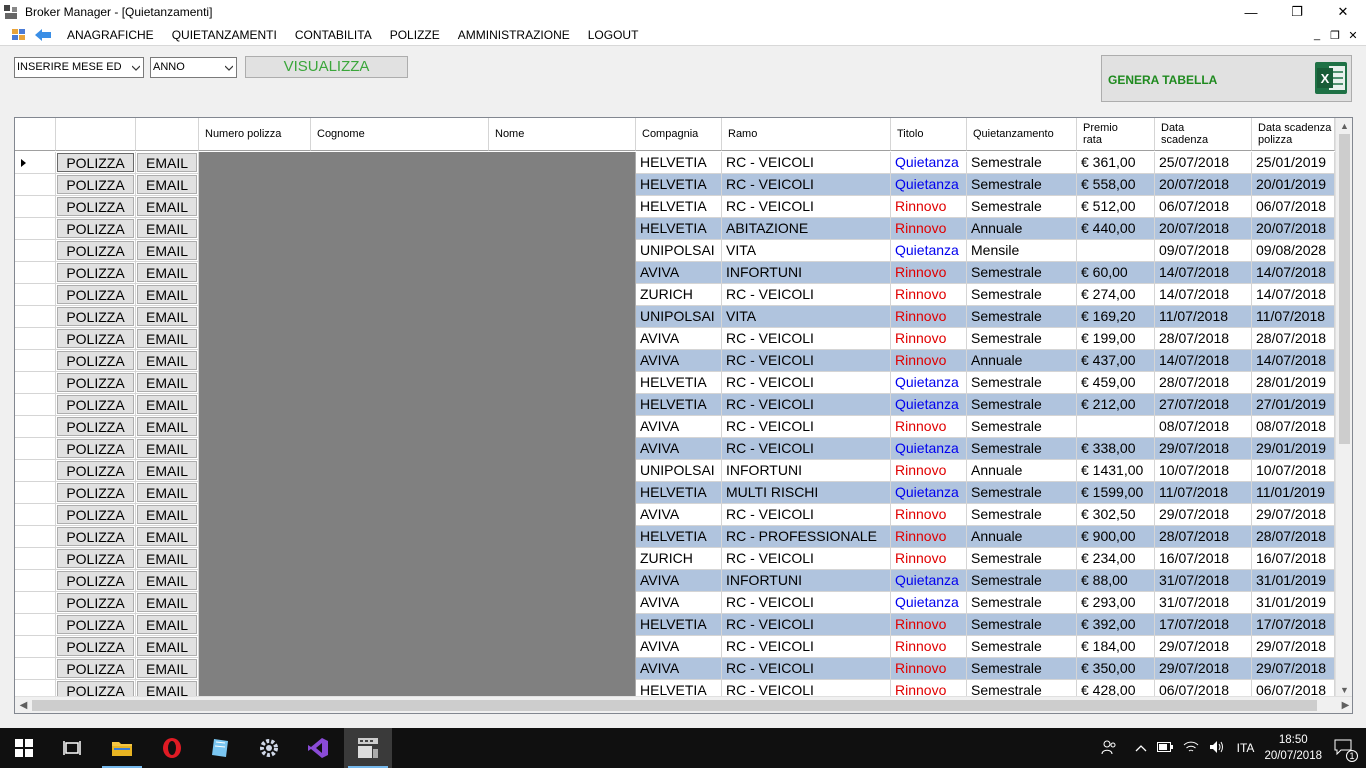 This screenshot has width=1366, height=768. I want to click on cell-scadenza-polizza: 16/07/2018, so click(1293, 559).